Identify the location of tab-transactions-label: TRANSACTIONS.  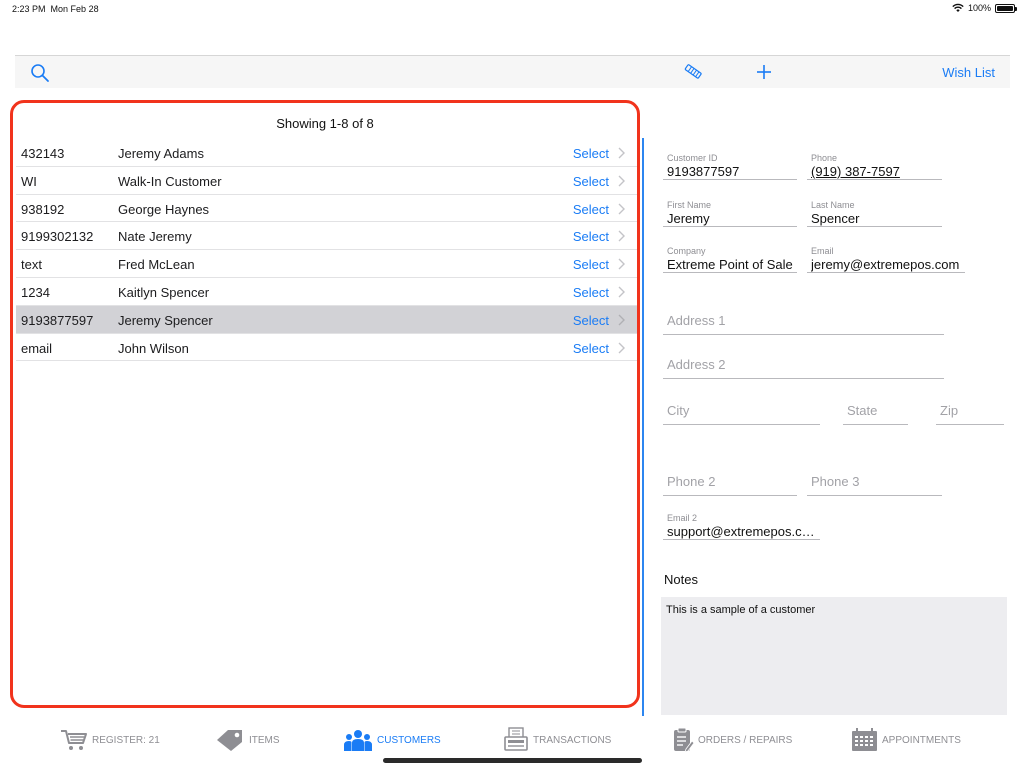
(572, 740).